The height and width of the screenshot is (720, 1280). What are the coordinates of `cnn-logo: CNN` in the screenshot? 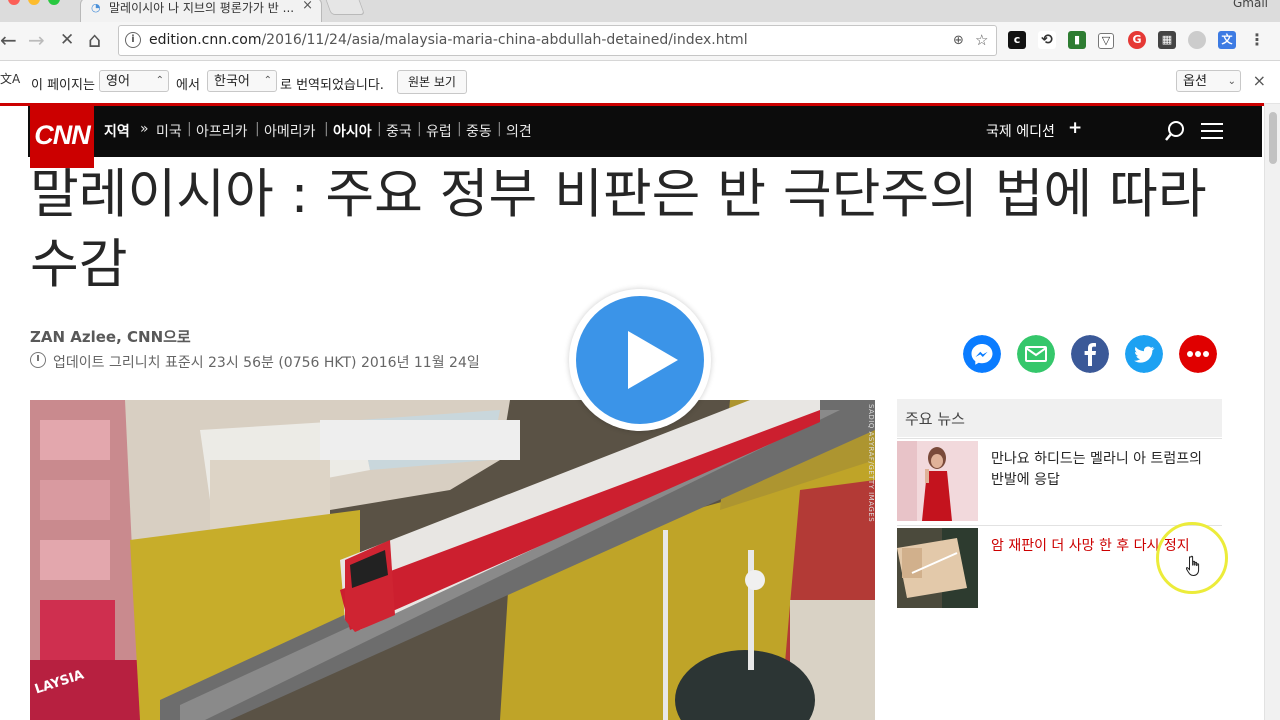 It's located at (62, 136).